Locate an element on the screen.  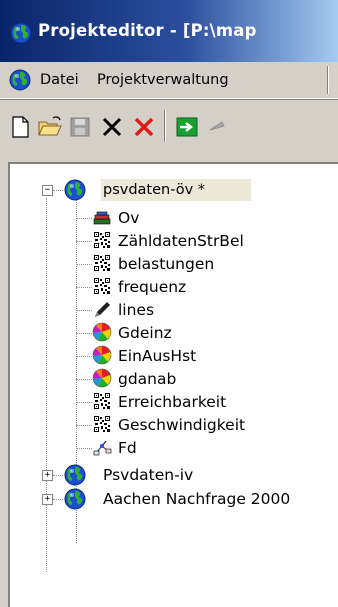
tree-node-frequenz: frequenz is located at coordinates (174, 287).